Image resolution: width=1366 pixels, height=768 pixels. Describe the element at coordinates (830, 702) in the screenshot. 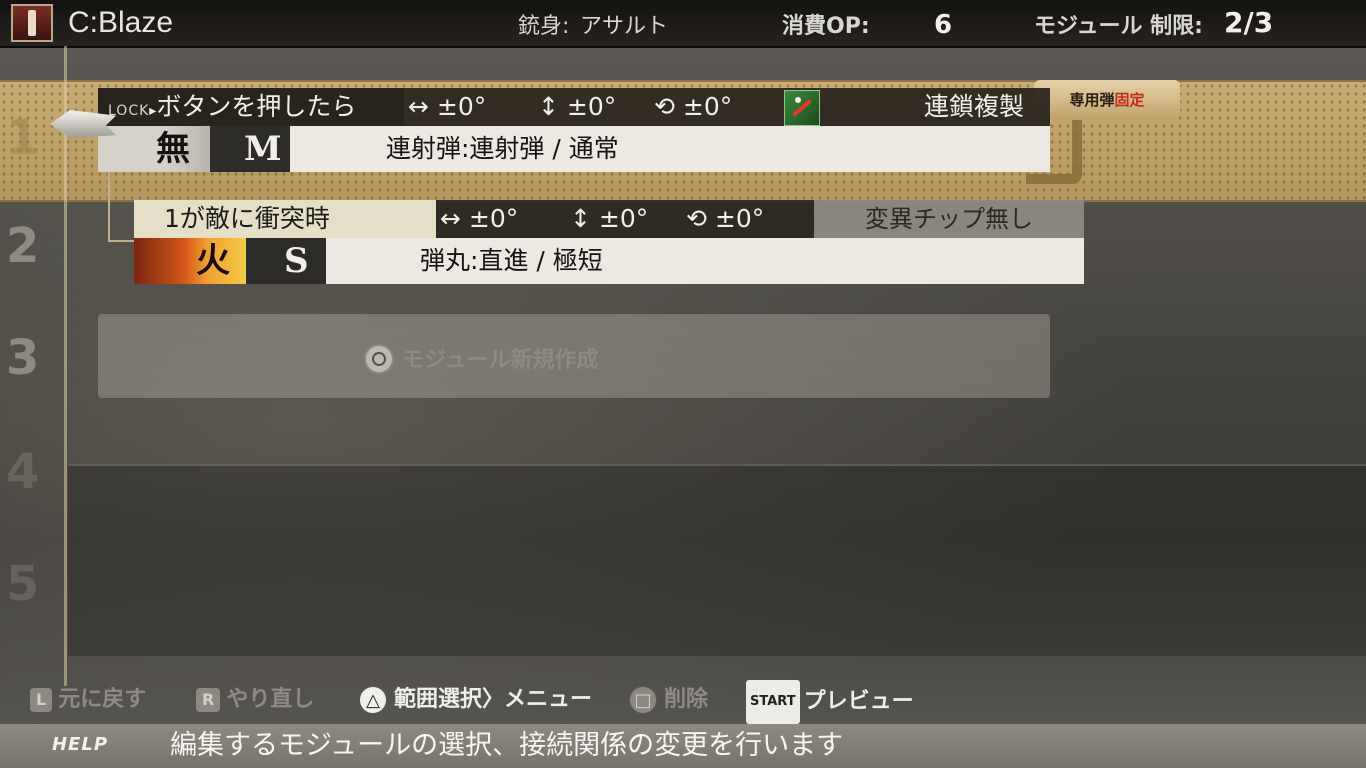

I see `preview-hint: START プレビュー` at that location.